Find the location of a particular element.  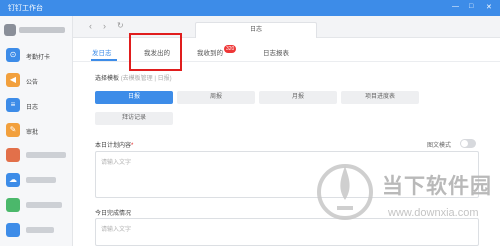

sidebar-item-label: 考勤打卡 is located at coordinates (38, 58).